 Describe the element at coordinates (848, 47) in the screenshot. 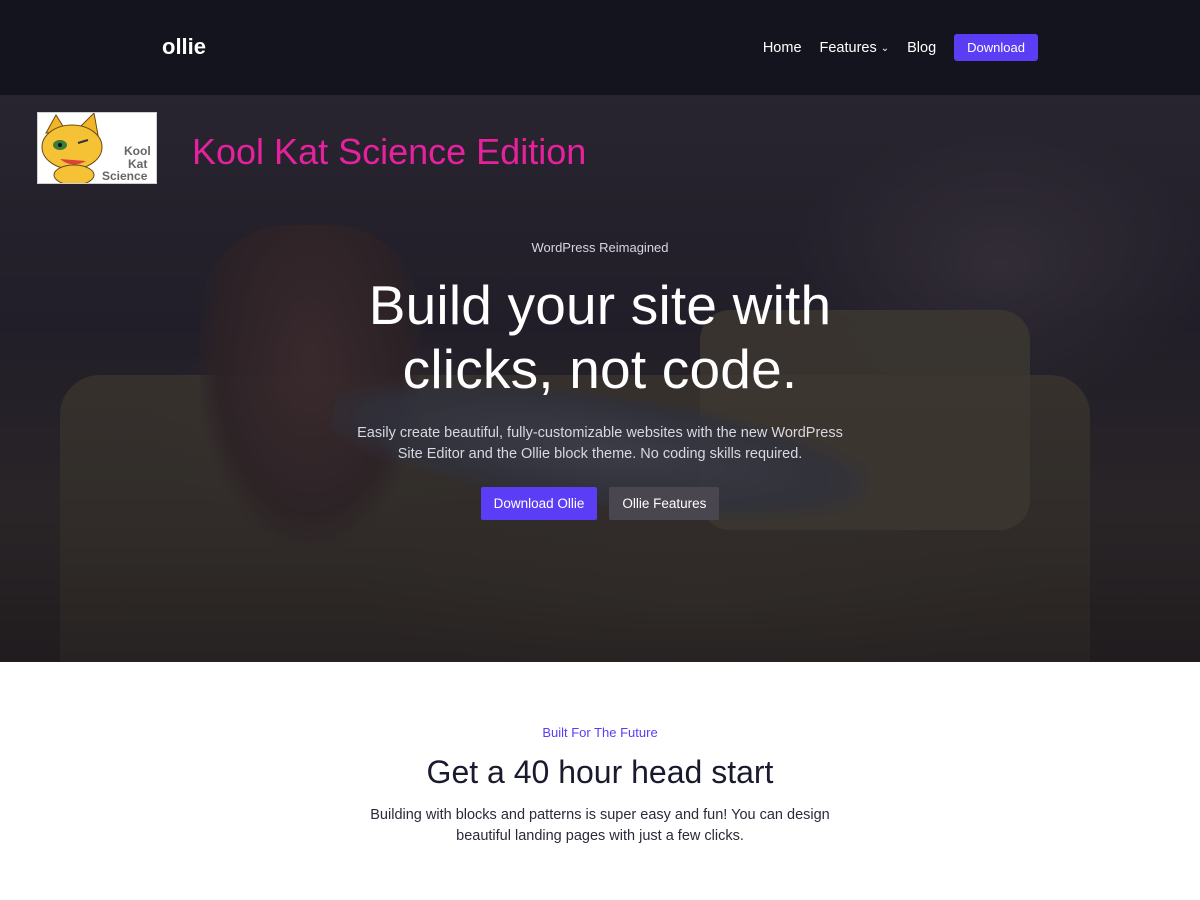

I see `nav-features-label: Features` at that location.